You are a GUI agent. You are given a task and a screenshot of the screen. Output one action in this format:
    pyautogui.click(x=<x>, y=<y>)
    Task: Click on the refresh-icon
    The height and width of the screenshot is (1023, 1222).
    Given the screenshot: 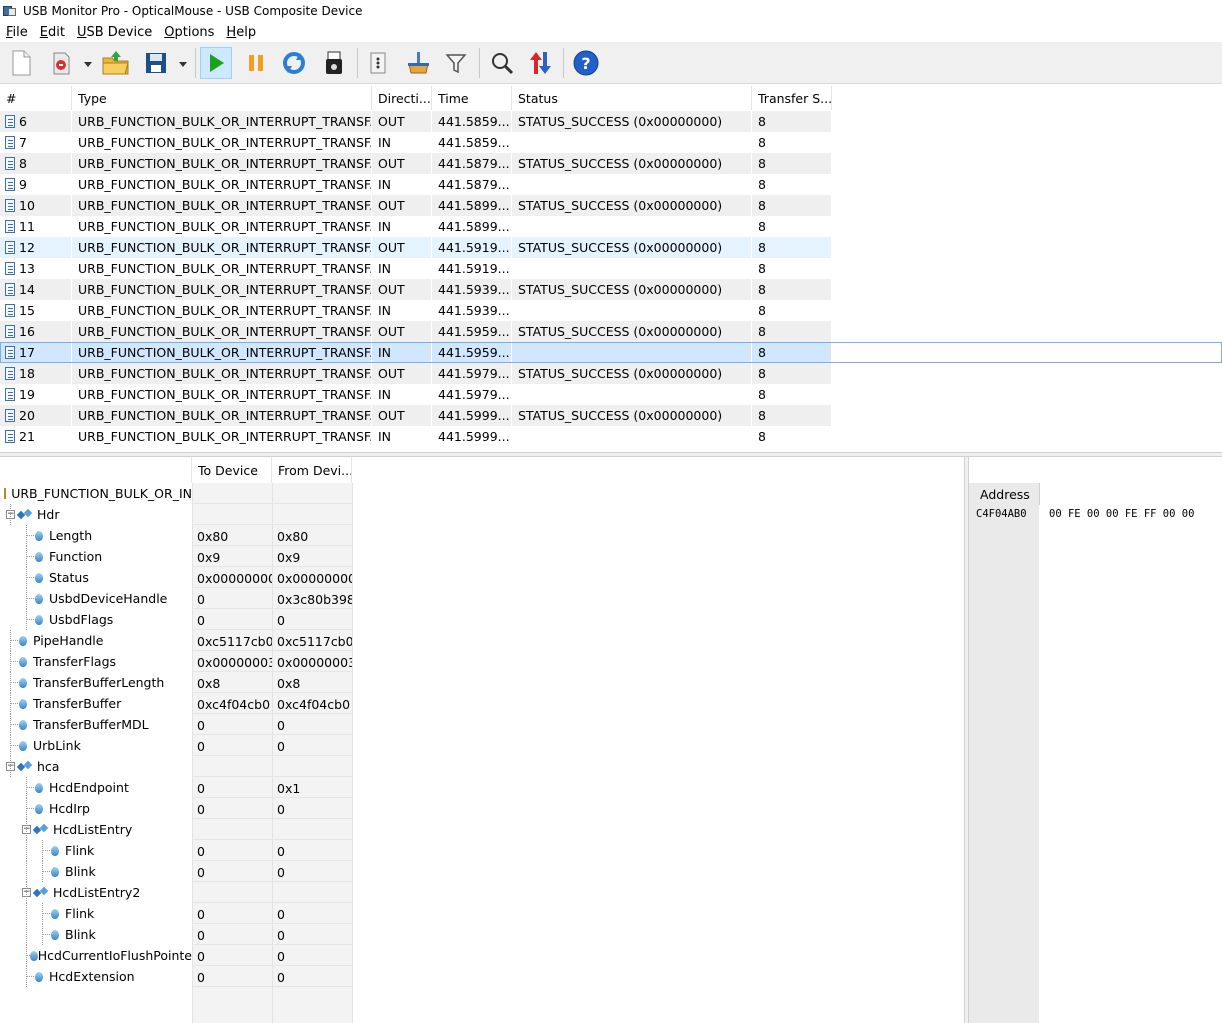 What is the action you would take?
    pyautogui.click(x=294, y=63)
    